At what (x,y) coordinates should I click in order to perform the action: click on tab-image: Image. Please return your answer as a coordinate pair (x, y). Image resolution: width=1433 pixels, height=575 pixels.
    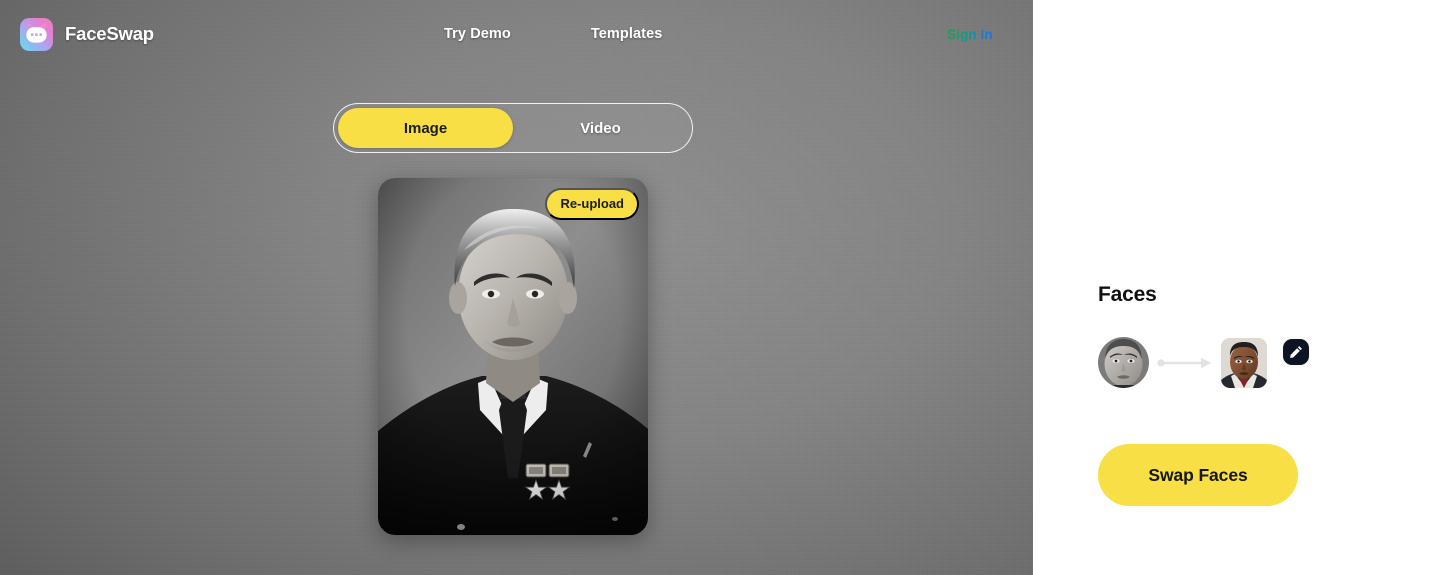
    Looking at the image, I should click on (425, 128).